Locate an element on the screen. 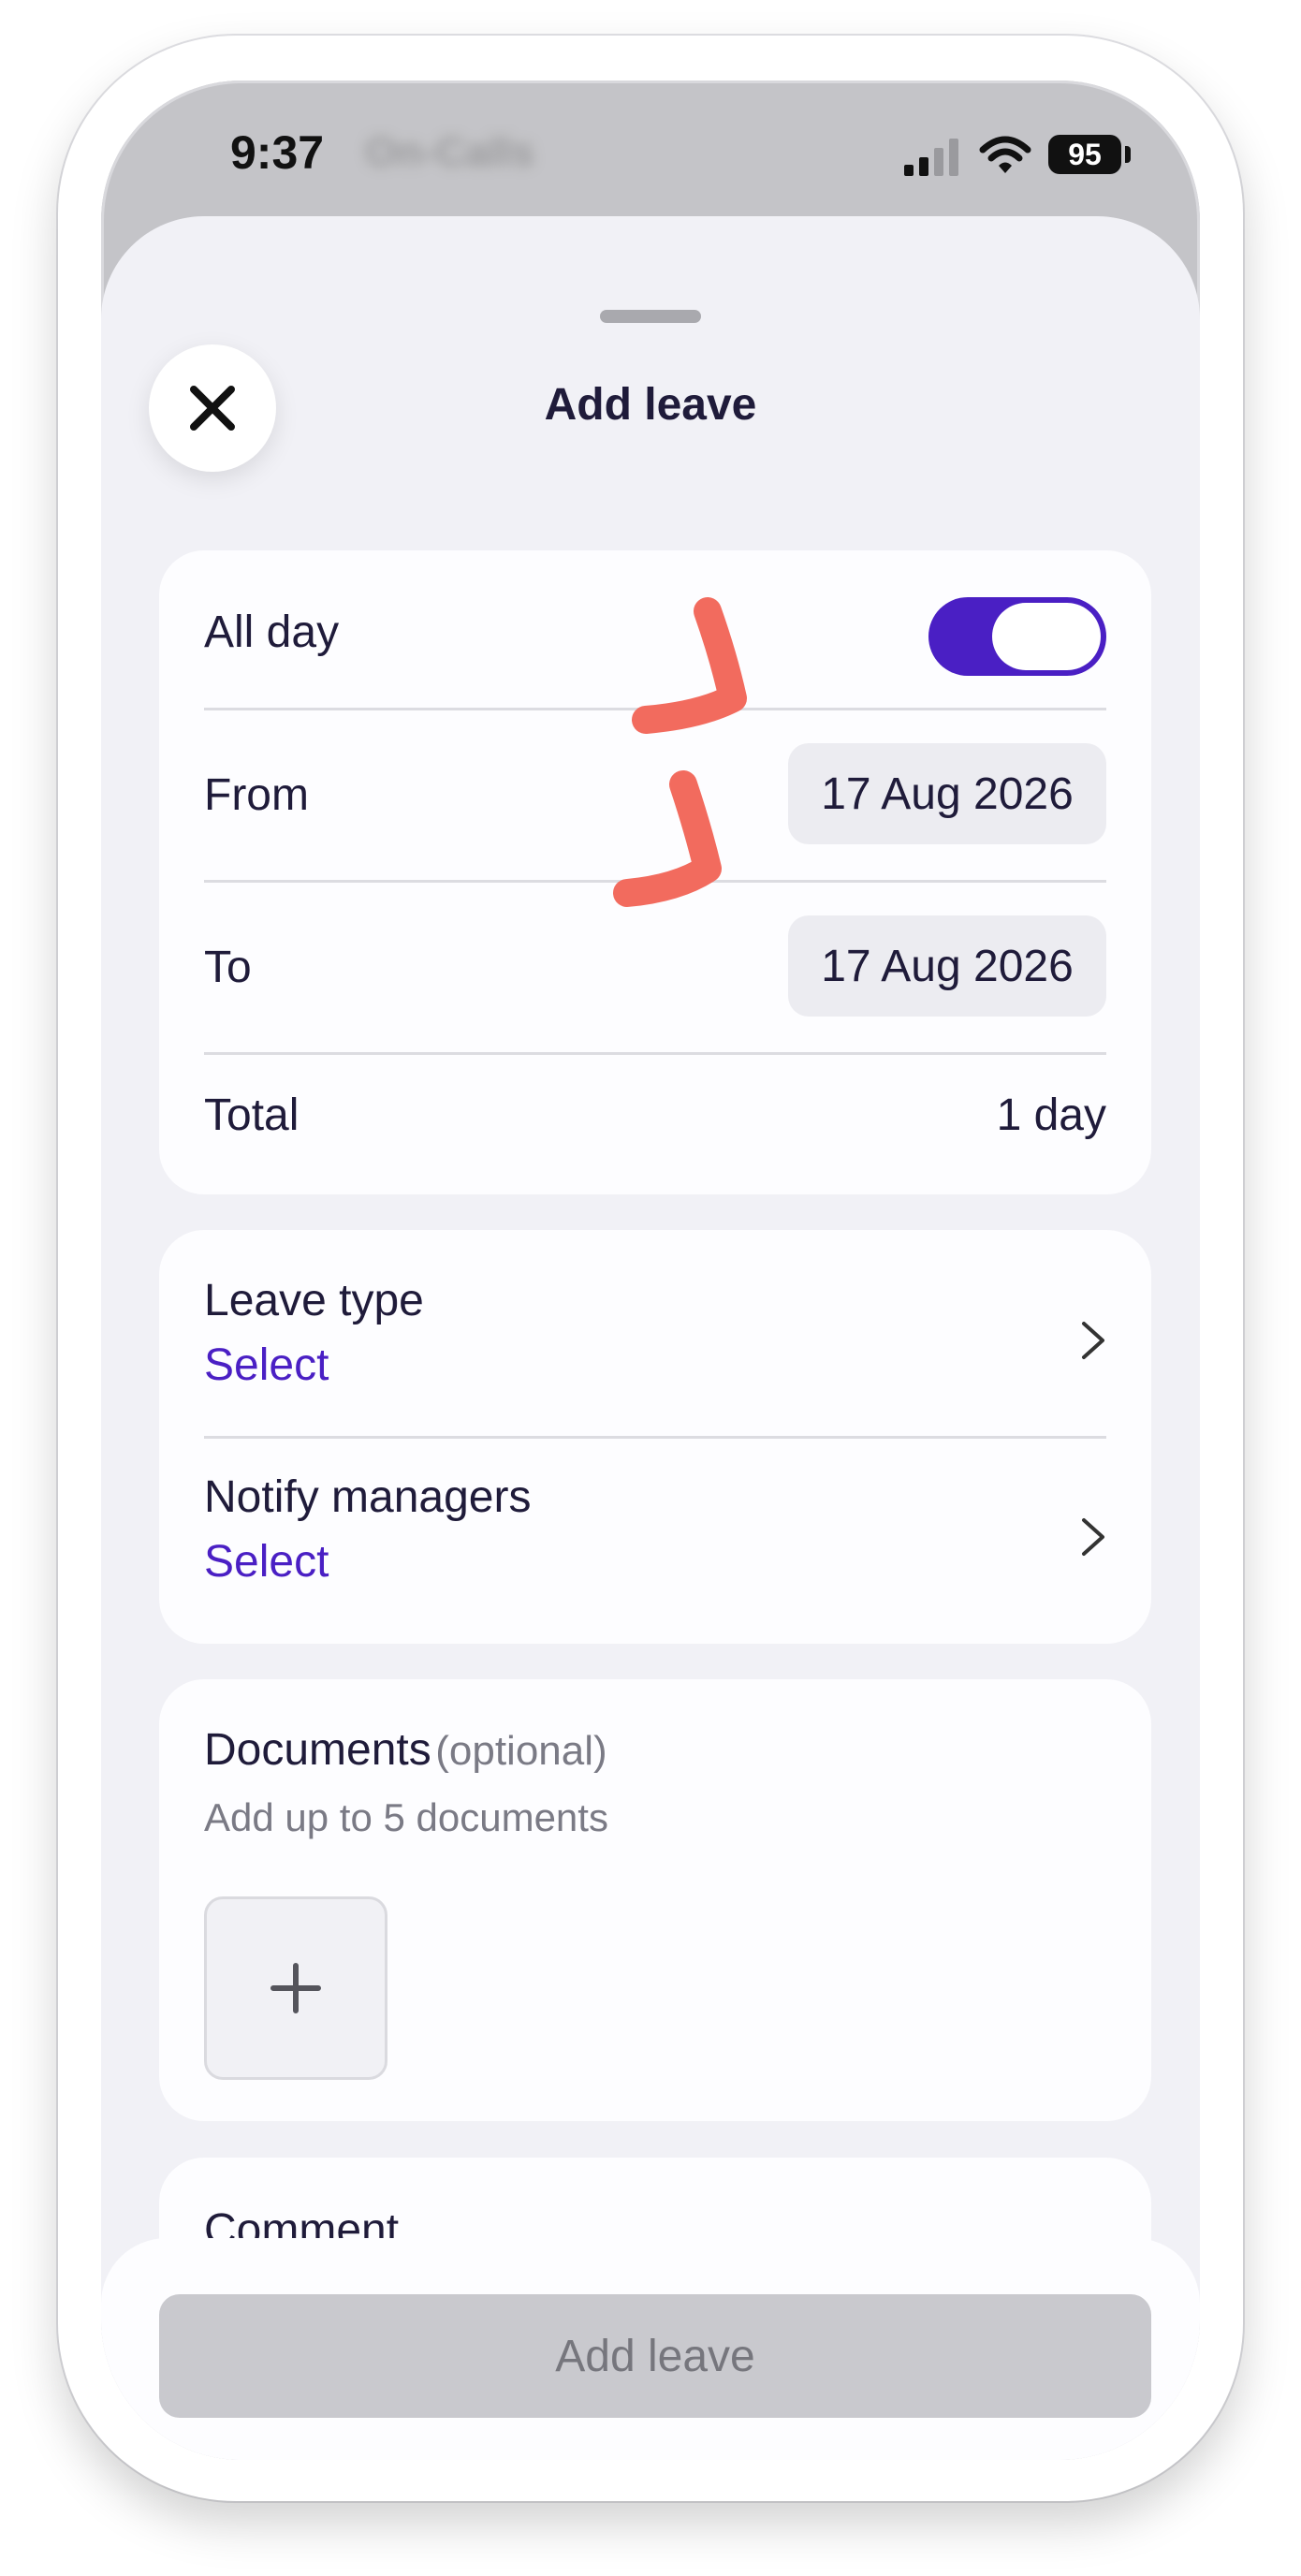 The image size is (1301, 2576). leave-type-label: Leave type is located at coordinates (314, 1300).